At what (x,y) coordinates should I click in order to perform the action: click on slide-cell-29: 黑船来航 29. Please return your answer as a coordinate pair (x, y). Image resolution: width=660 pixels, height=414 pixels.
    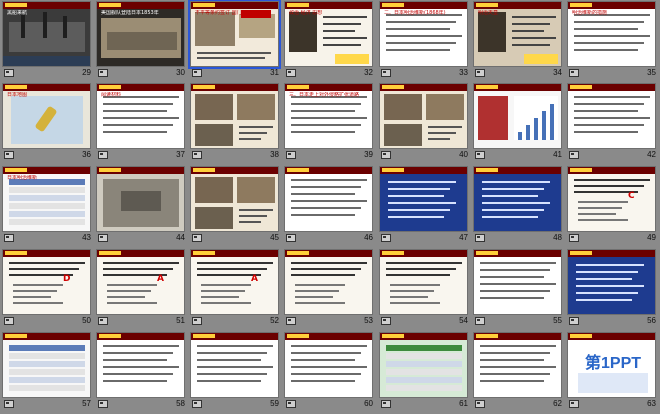
    Looking at the image, I should click on (47, 40).